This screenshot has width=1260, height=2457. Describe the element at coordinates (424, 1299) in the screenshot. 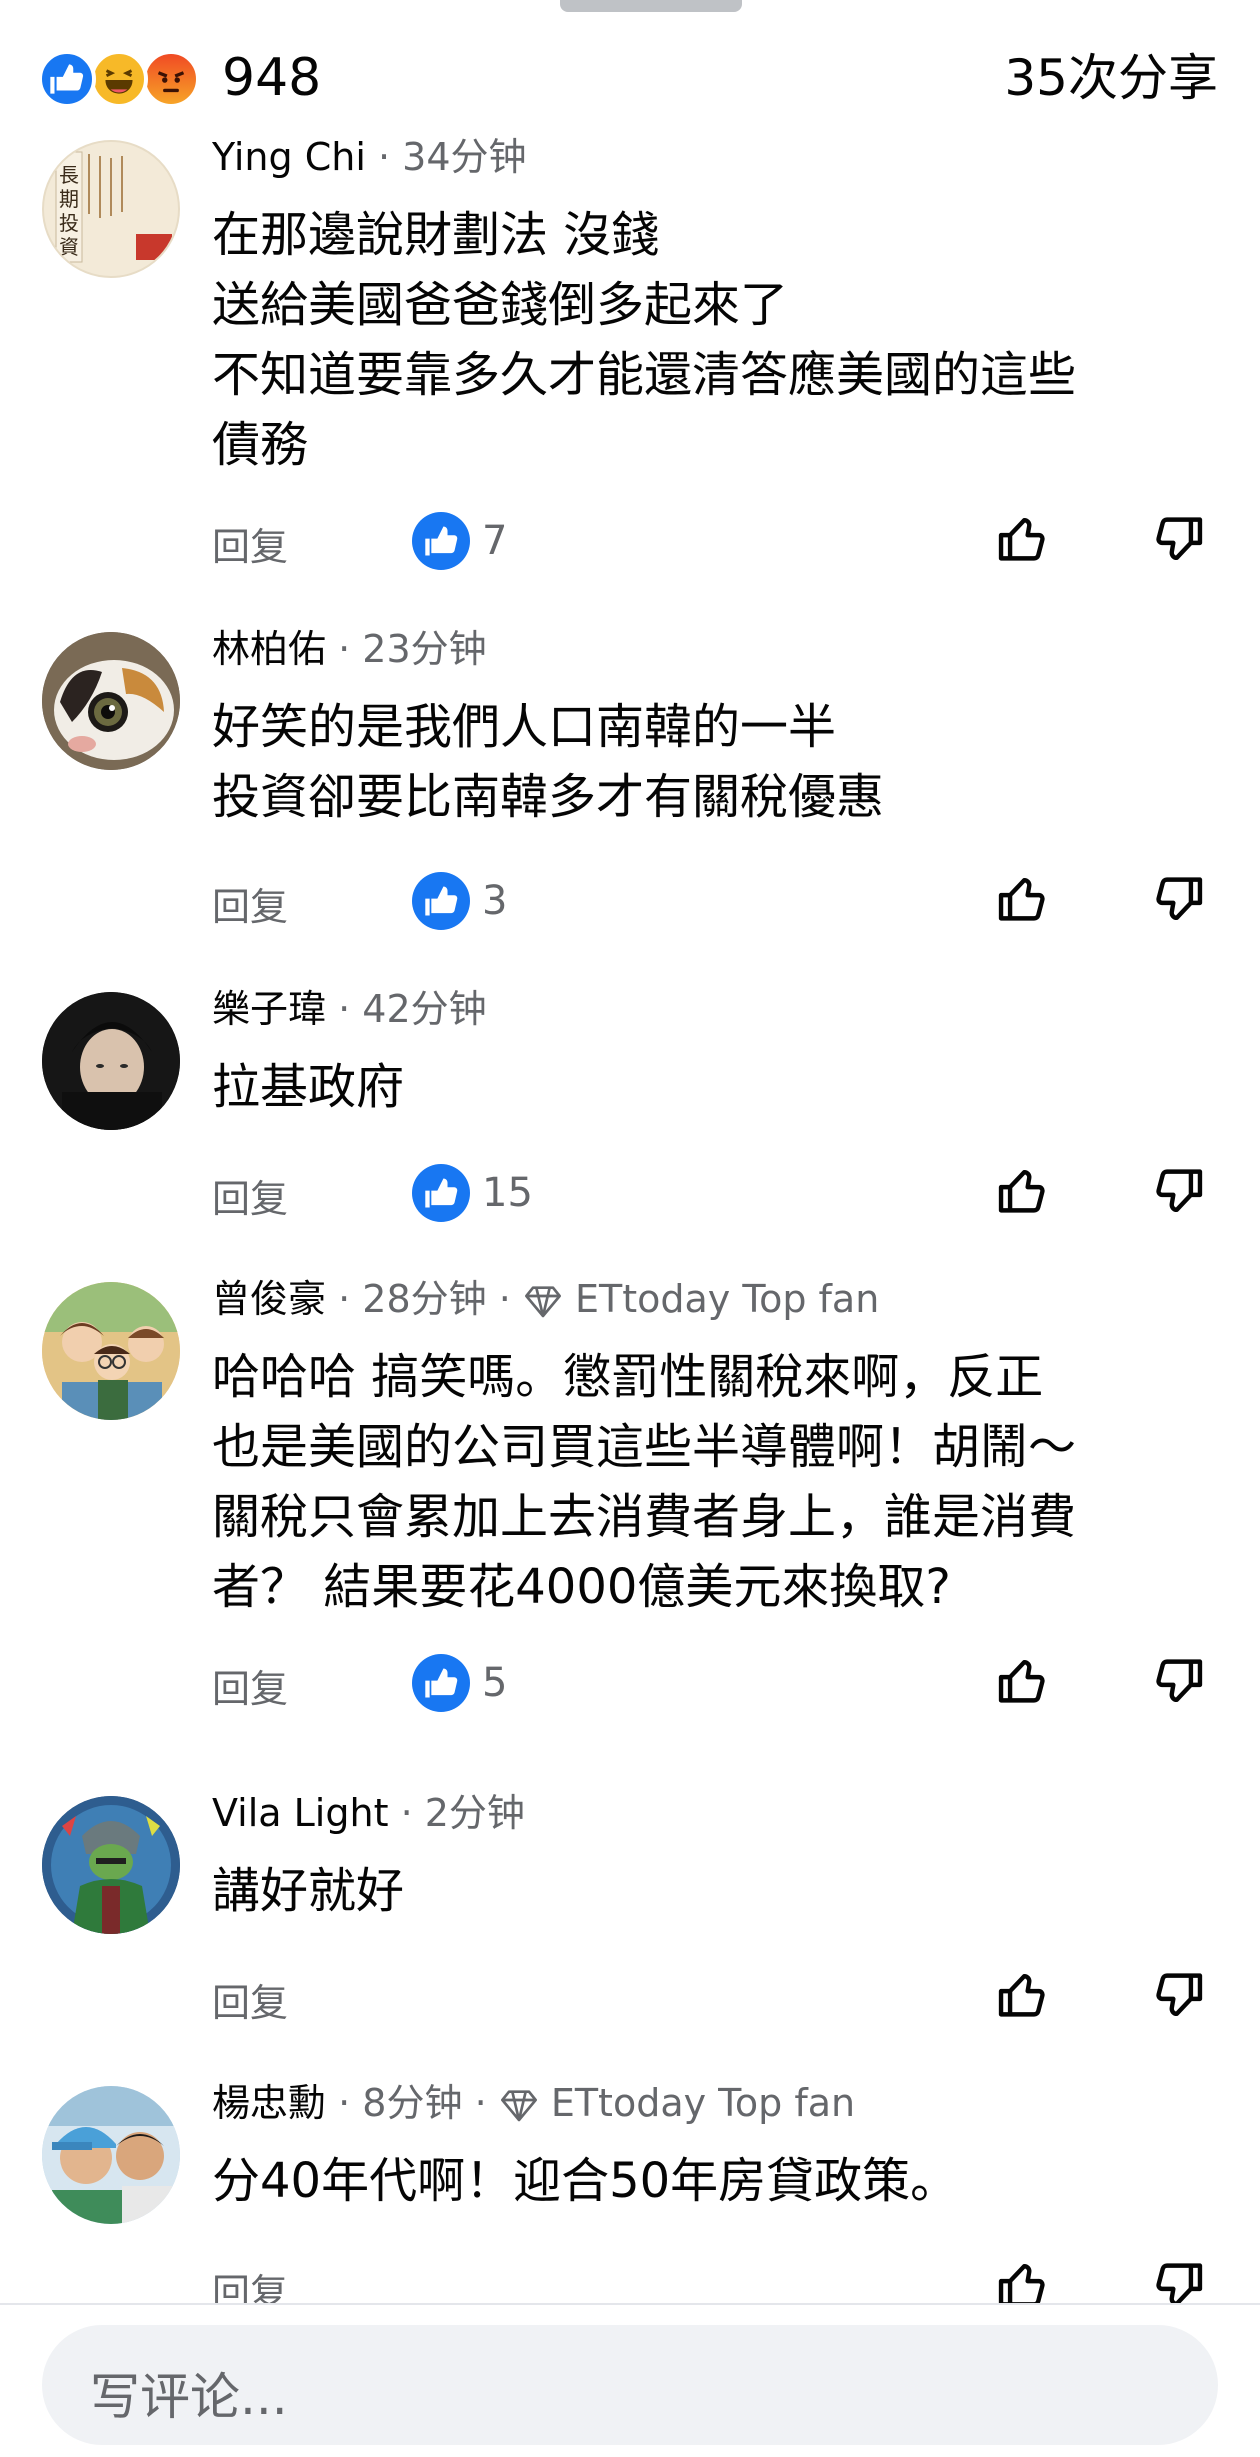

I see `comment-time: 28分钟` at that location.